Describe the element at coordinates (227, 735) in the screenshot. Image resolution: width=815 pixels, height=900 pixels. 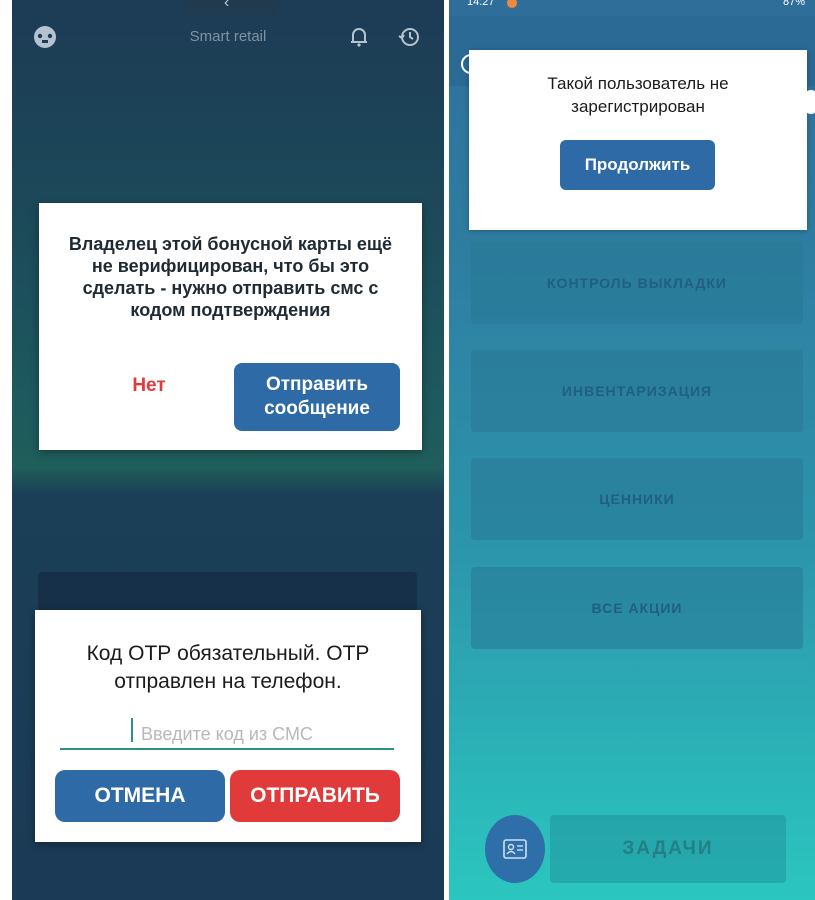
I see `otp-code-input` at that location.